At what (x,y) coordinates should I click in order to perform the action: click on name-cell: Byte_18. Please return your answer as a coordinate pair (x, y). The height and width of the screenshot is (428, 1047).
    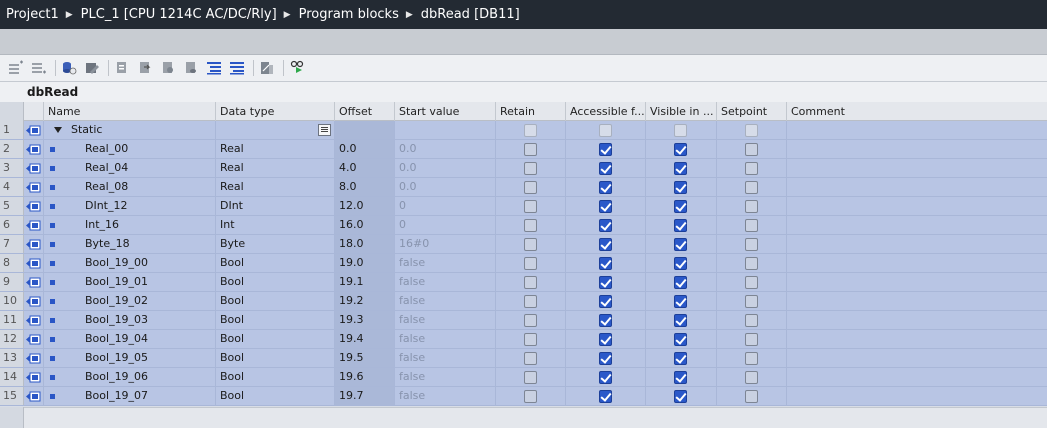
    Looking at the image, I should click on (130, 244).